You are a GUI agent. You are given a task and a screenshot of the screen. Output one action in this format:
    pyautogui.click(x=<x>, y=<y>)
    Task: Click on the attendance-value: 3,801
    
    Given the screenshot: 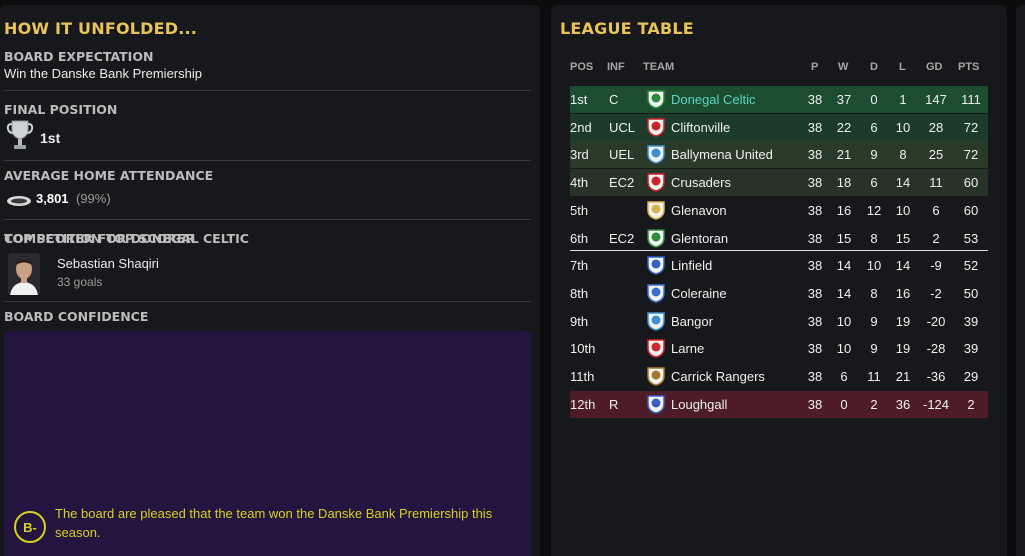 What is the action you would take?
    pyautogui.click(x=52, y=198)
    